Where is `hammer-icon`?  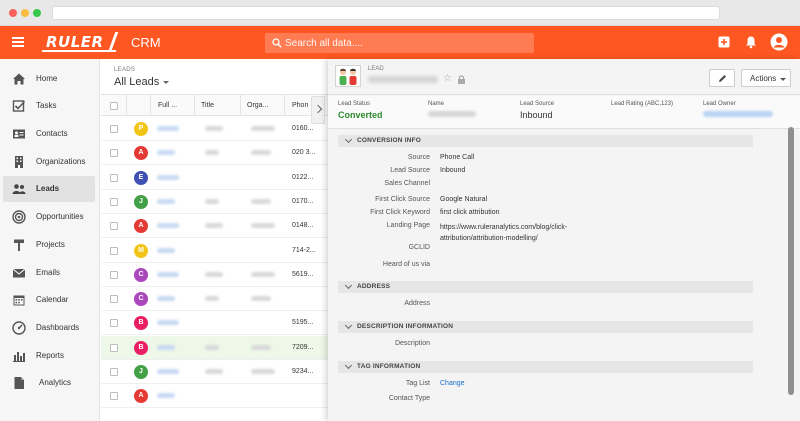
hammer-icon is located at coordinates (19, 245).